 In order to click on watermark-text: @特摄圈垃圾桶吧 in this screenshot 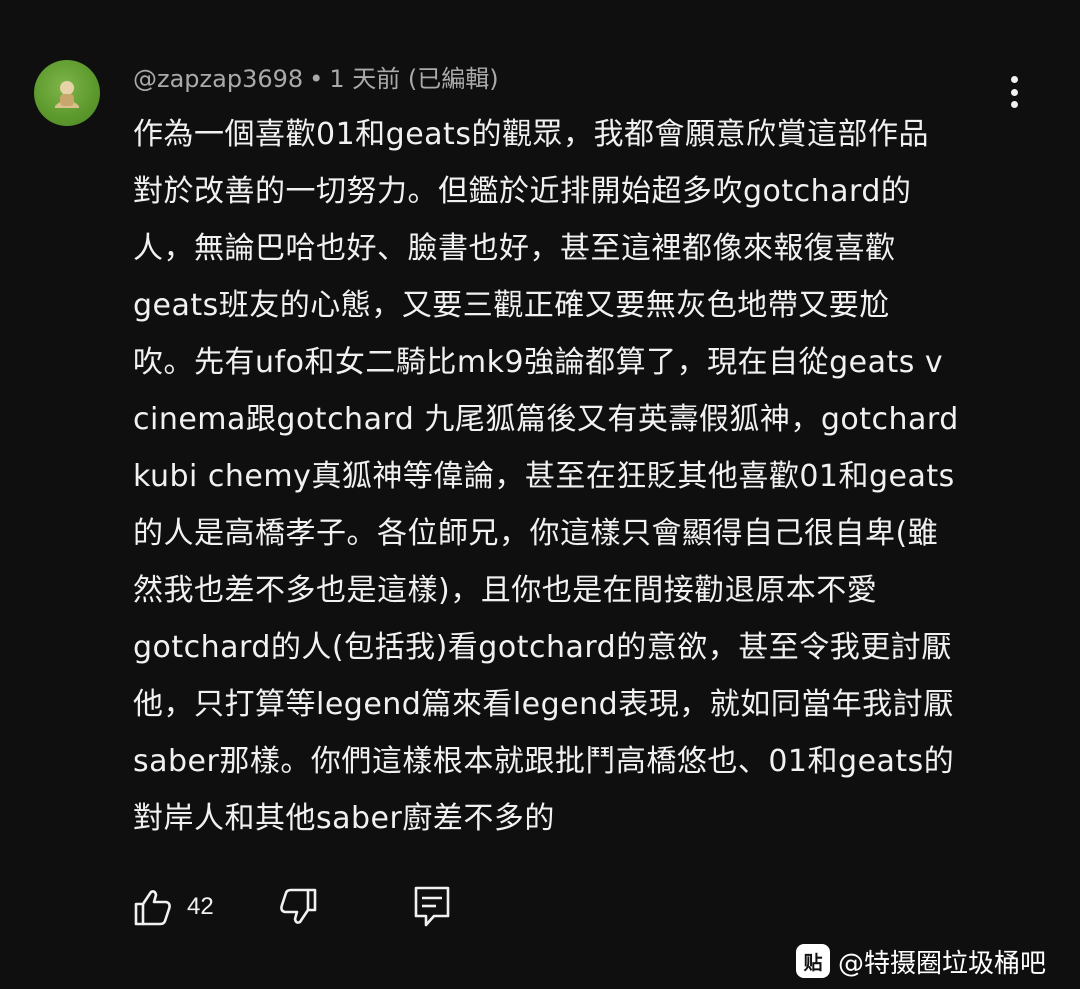, I will do `click(942, 963)`.